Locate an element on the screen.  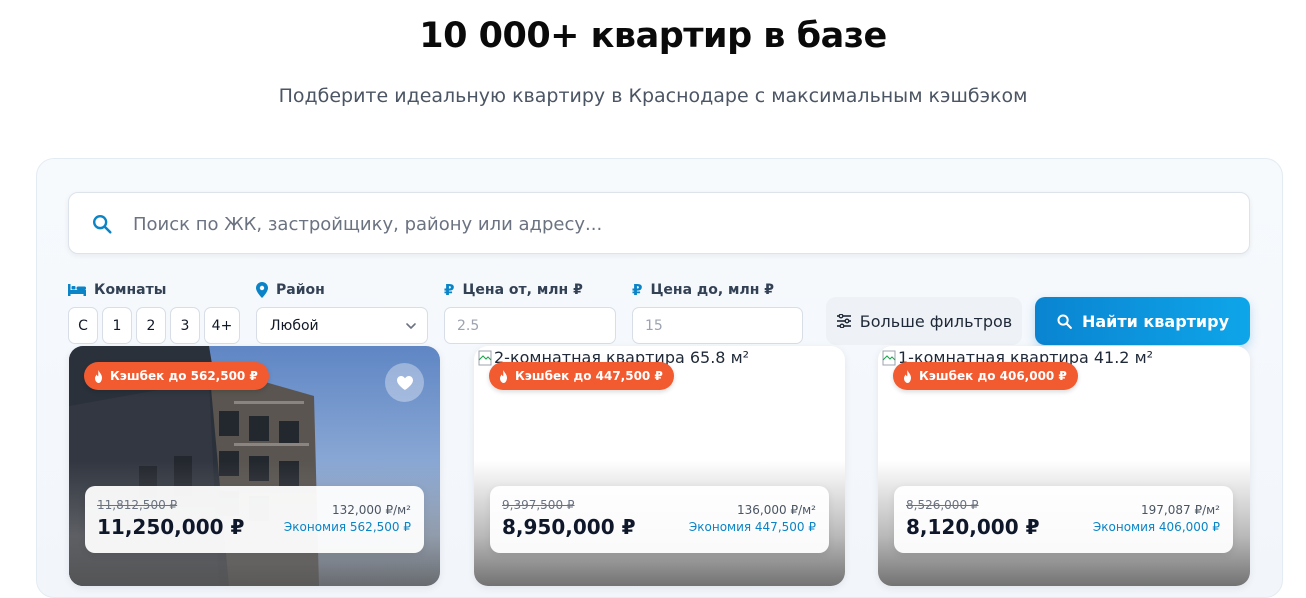
price-from-filter-label: ₽ Цена от, млн ₽ is located at coordinates (513, 290).